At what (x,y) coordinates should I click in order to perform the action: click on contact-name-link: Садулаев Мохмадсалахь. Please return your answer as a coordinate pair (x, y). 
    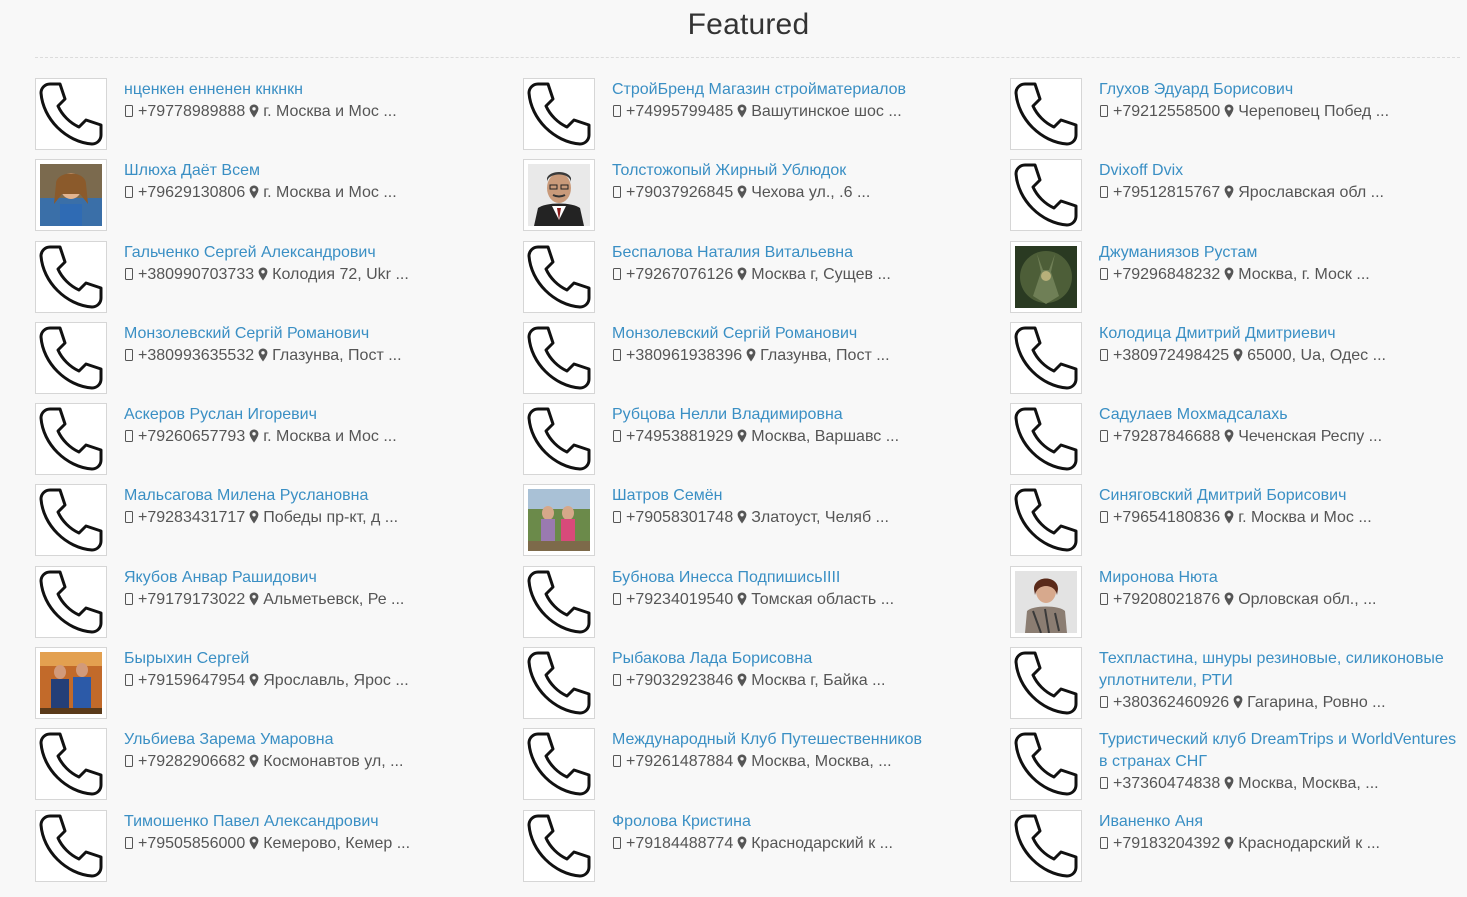
    Looking at the image, I should click on (1280, 415).